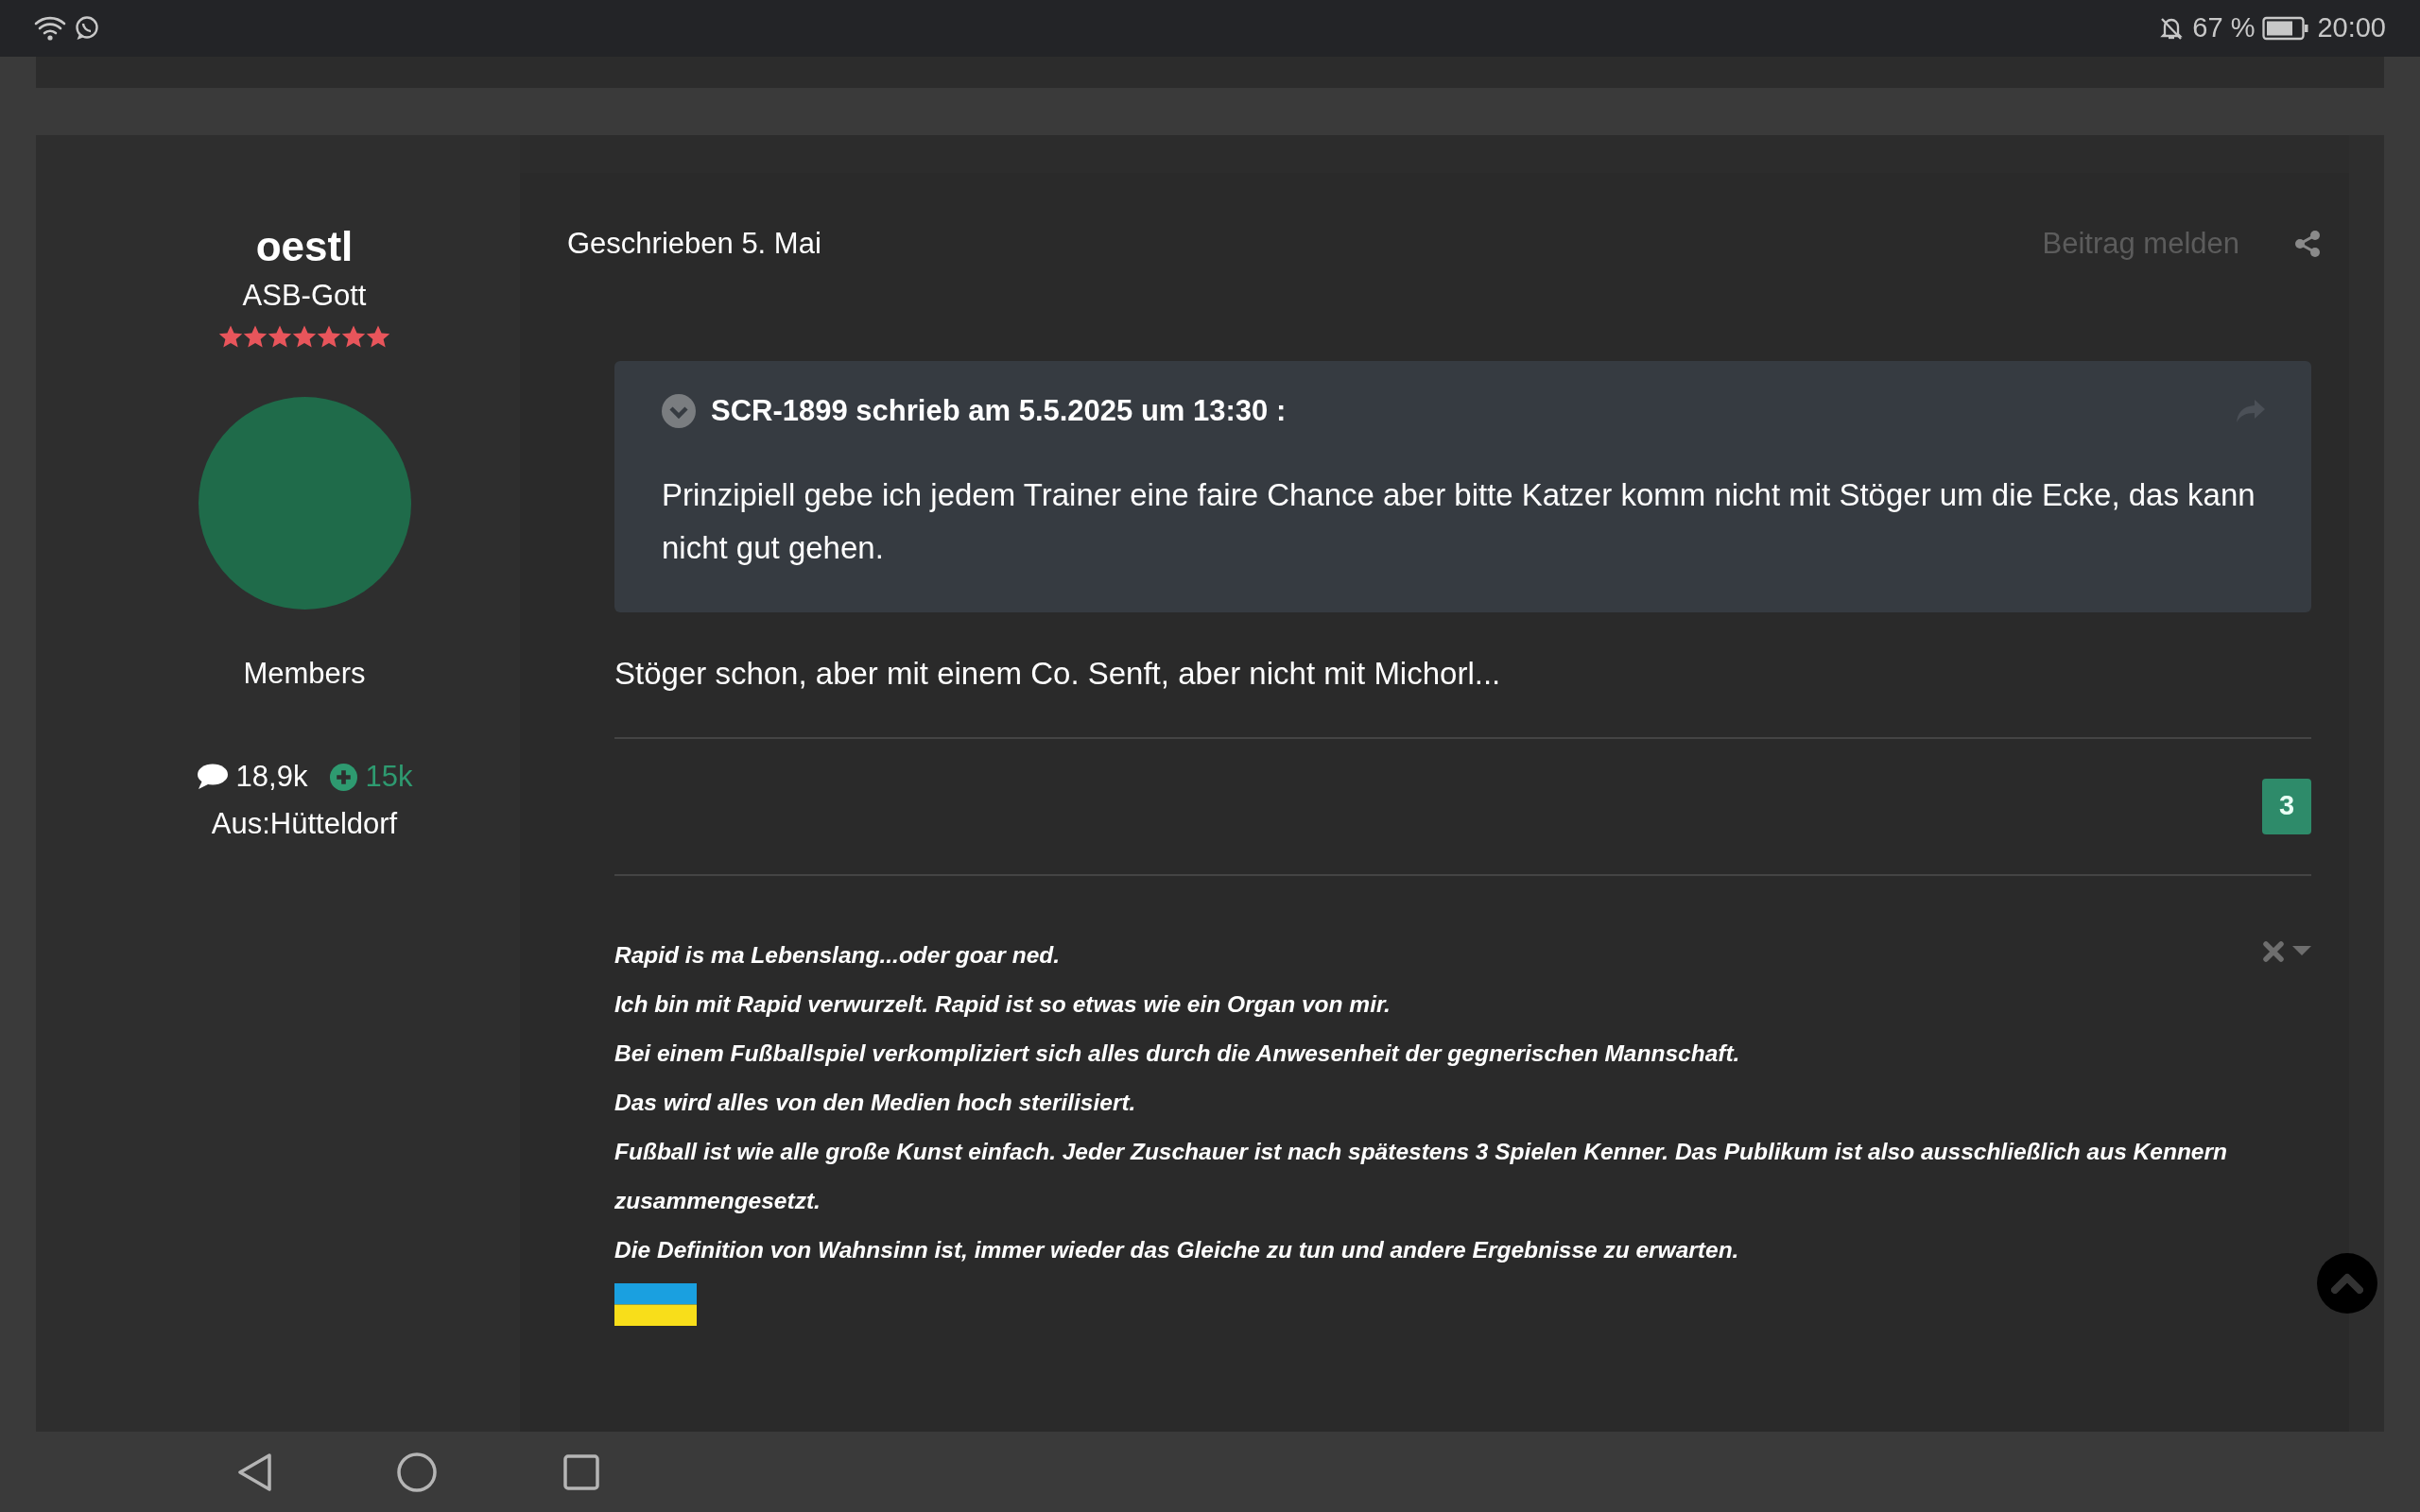 The image size is (2420, 1512). I want to click on signature-line: Rapid is ma Lebenslang...oder goar ned., so click(838, 955).